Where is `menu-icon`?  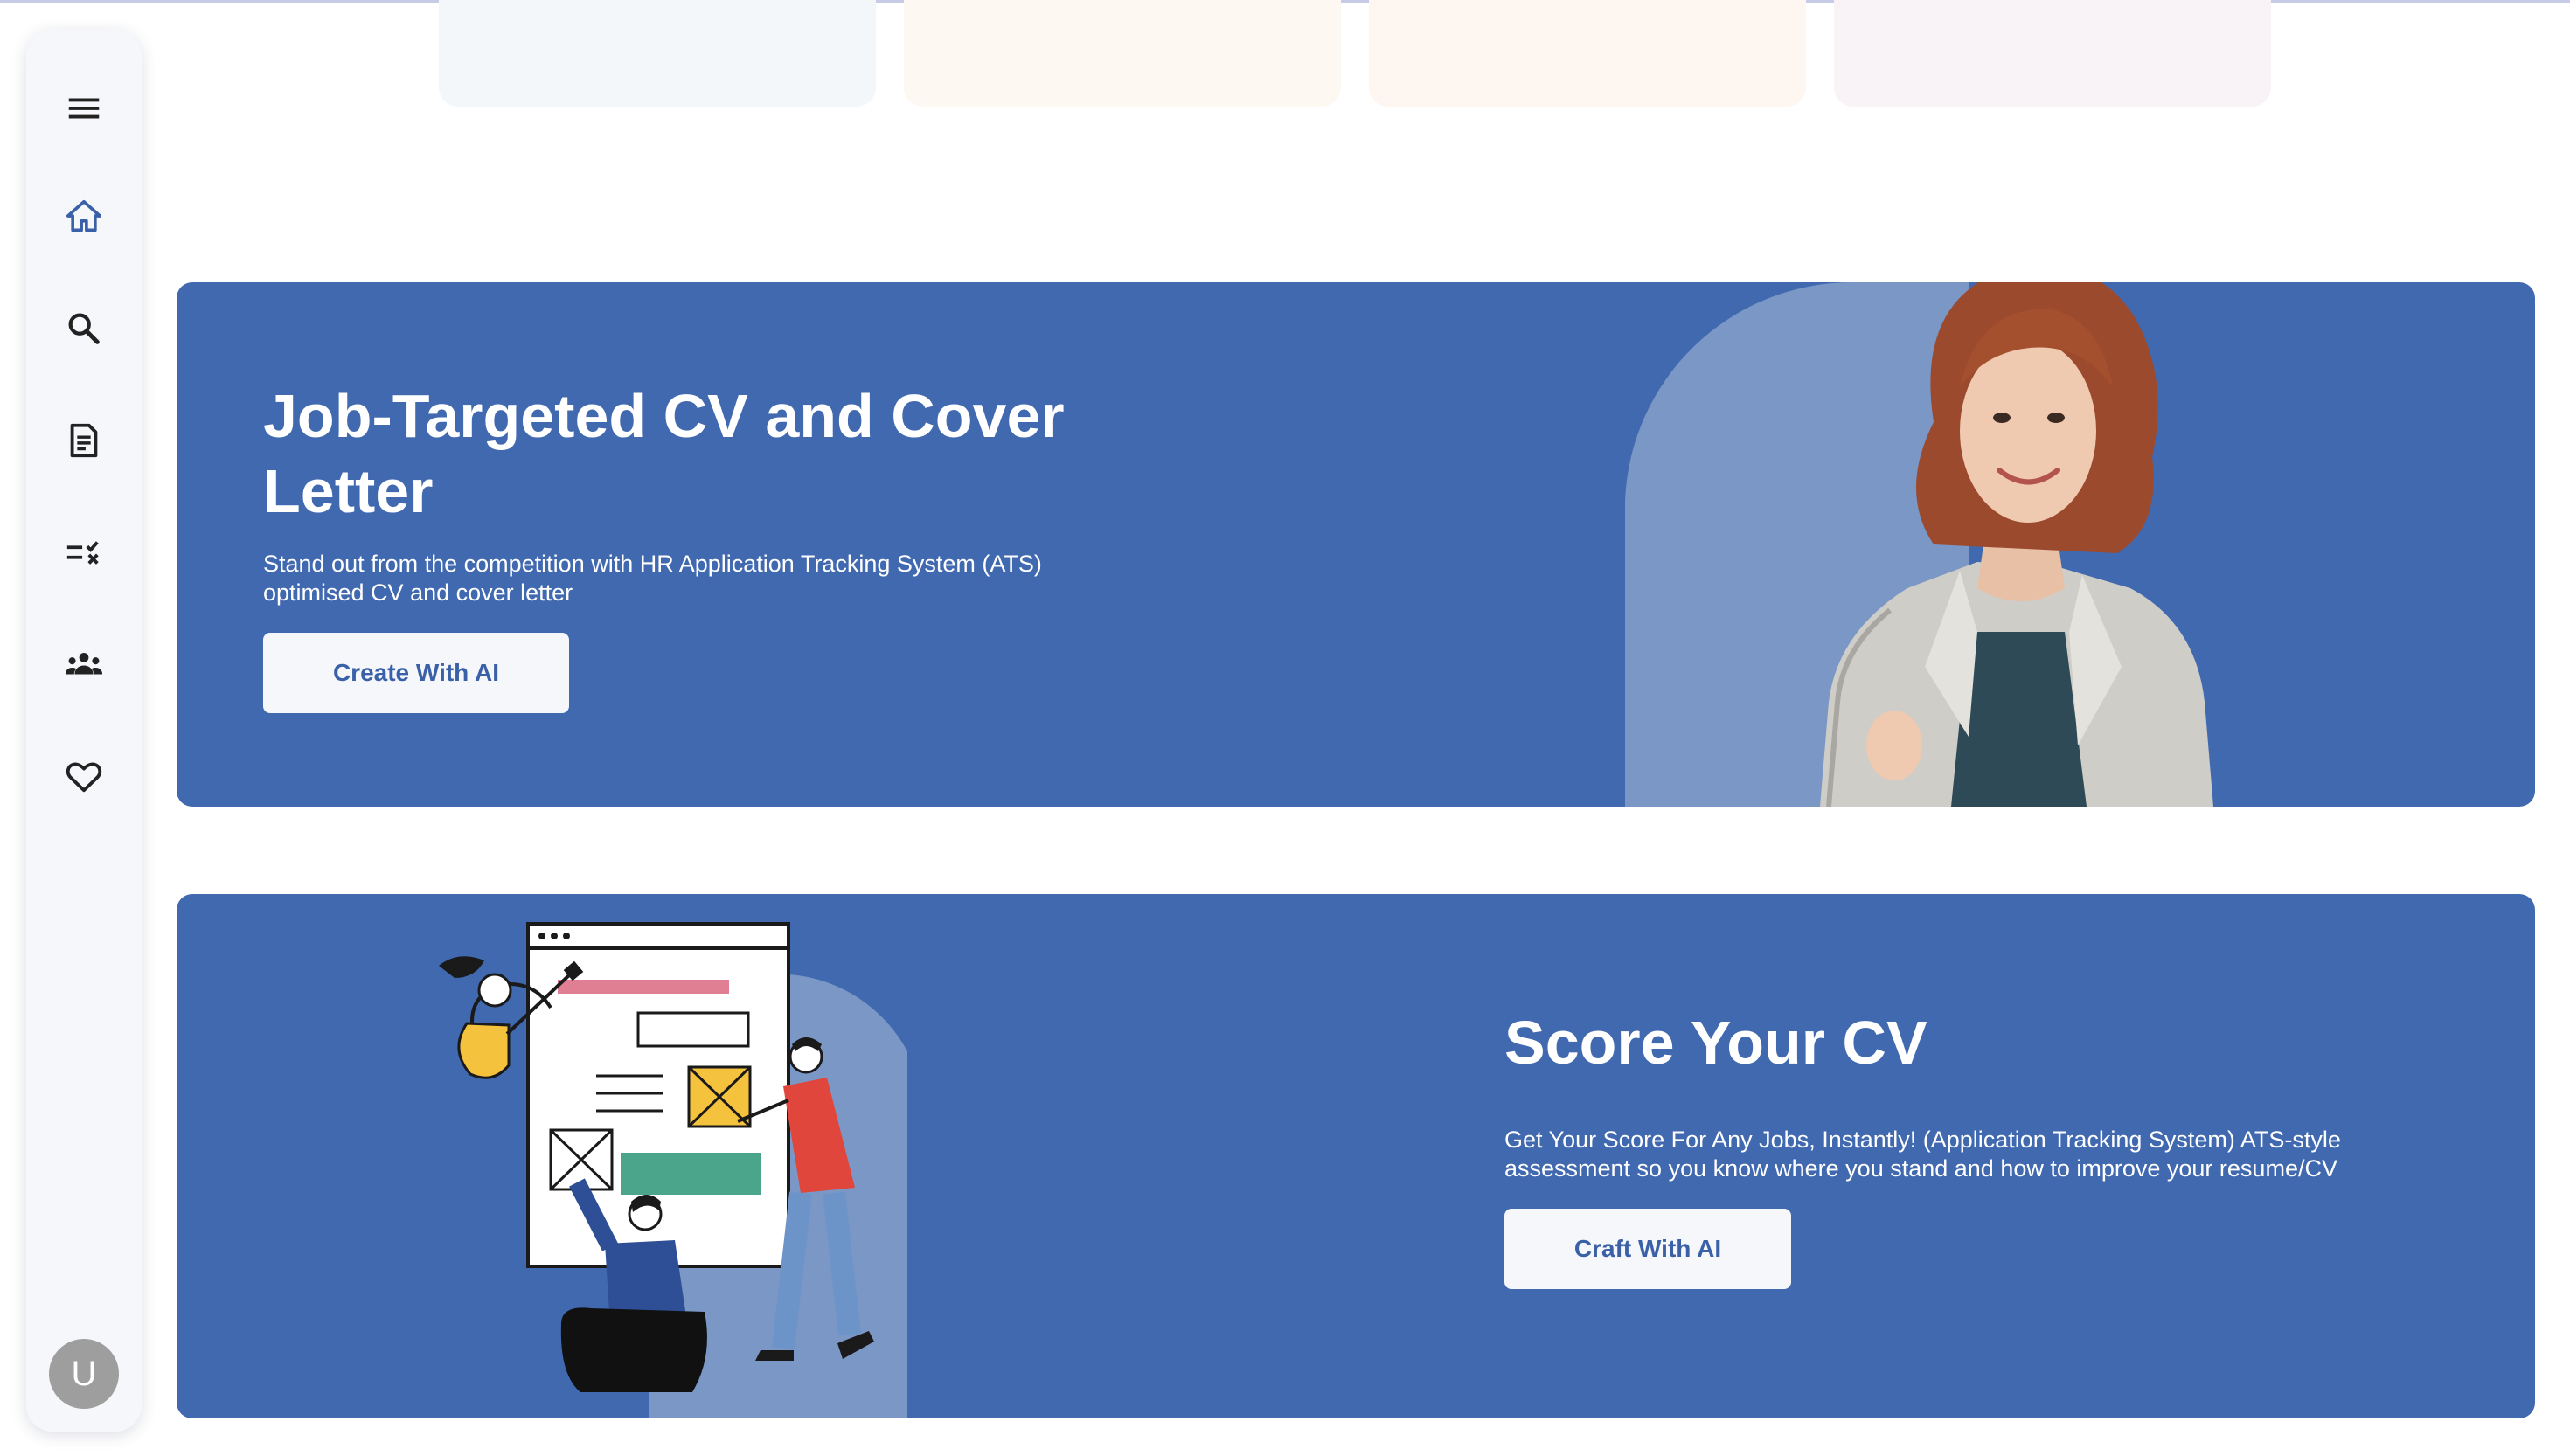 menu-icon is located at coordinates (84, 108).